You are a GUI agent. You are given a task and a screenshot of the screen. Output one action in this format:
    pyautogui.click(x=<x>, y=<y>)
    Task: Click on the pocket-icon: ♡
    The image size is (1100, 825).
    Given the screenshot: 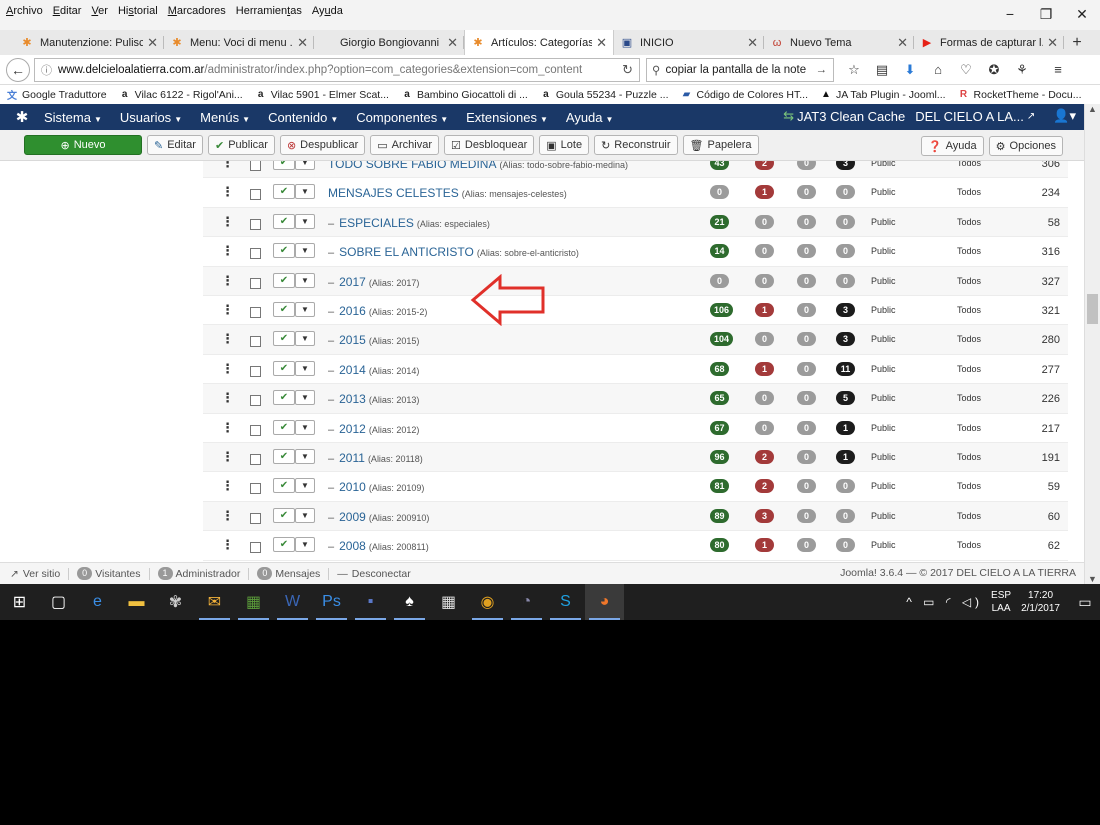 What is the action you would take?
    pyautogui.click(x=966, y=70)
    